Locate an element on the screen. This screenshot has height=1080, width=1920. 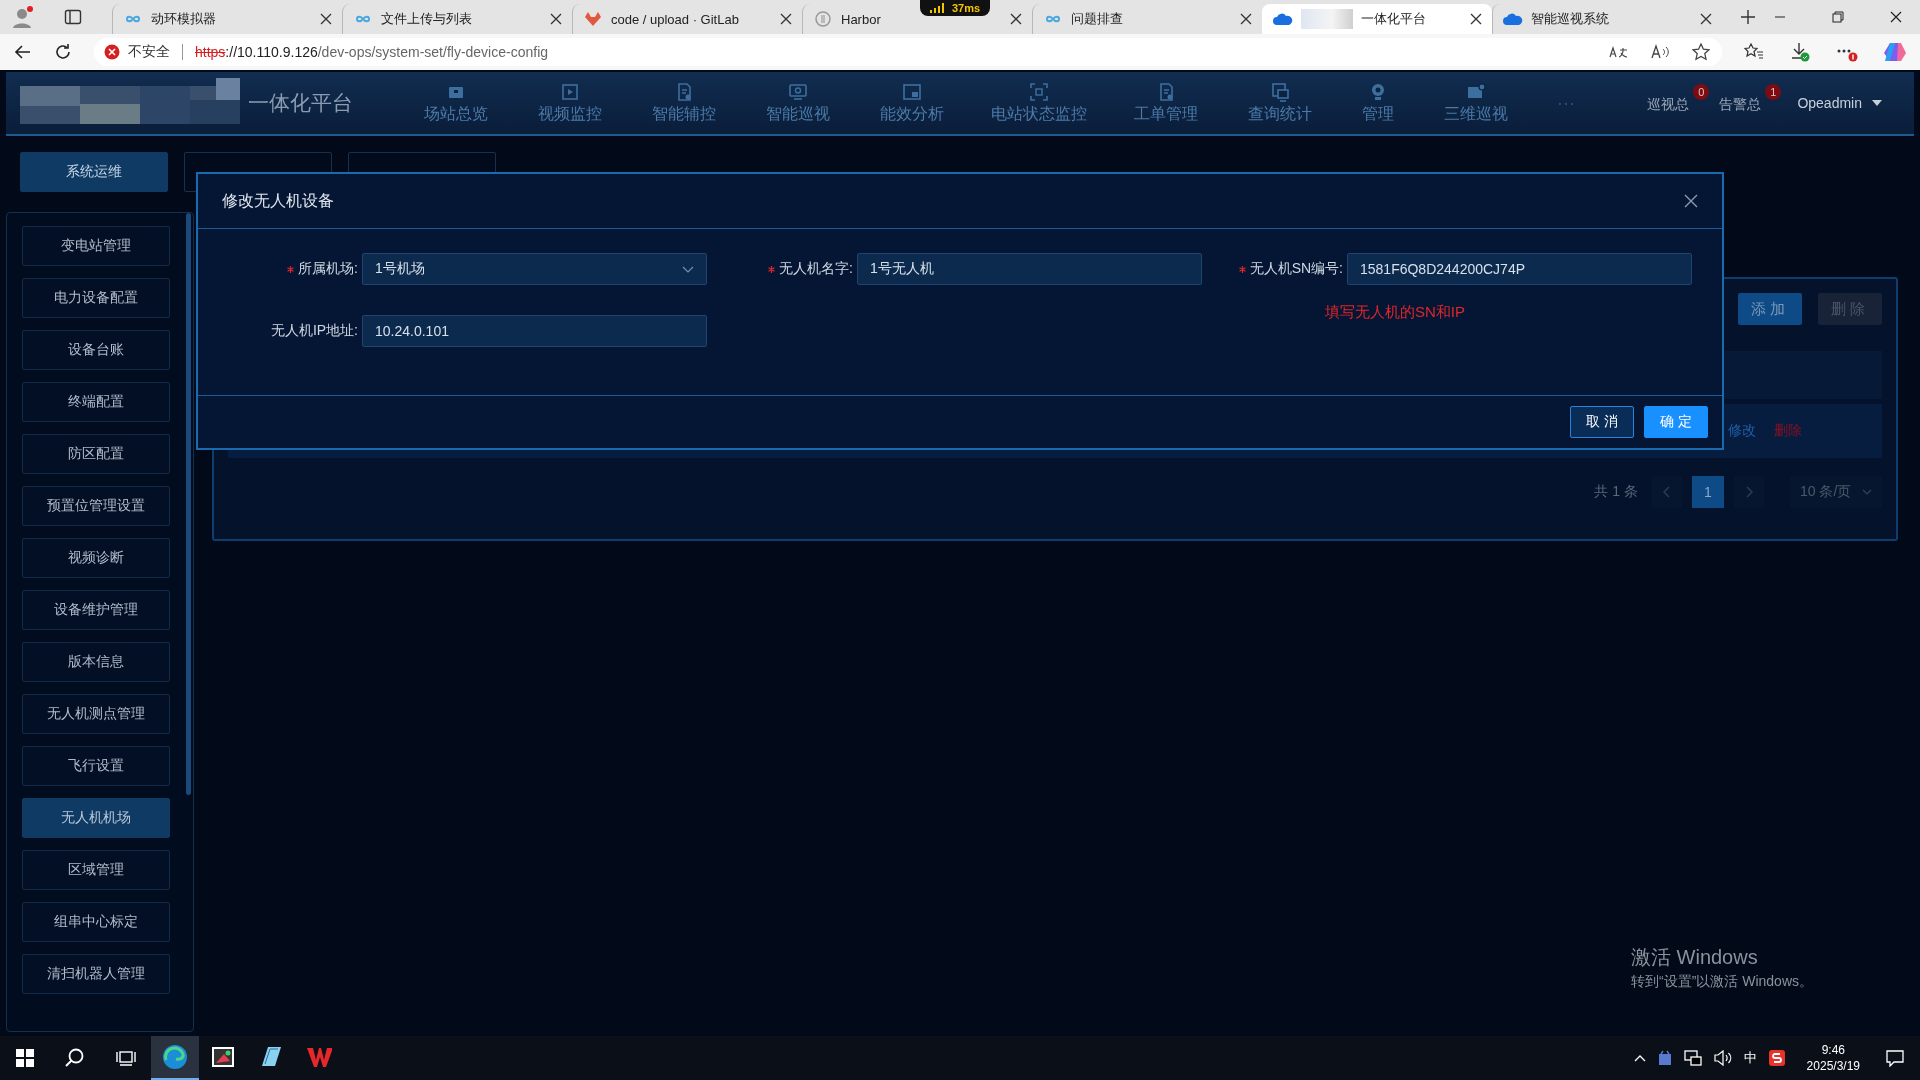
address-field: 不安全 https://10.110.9.126/dev-ops/system-set/fly-device-config is located at coordinates (908, 52).